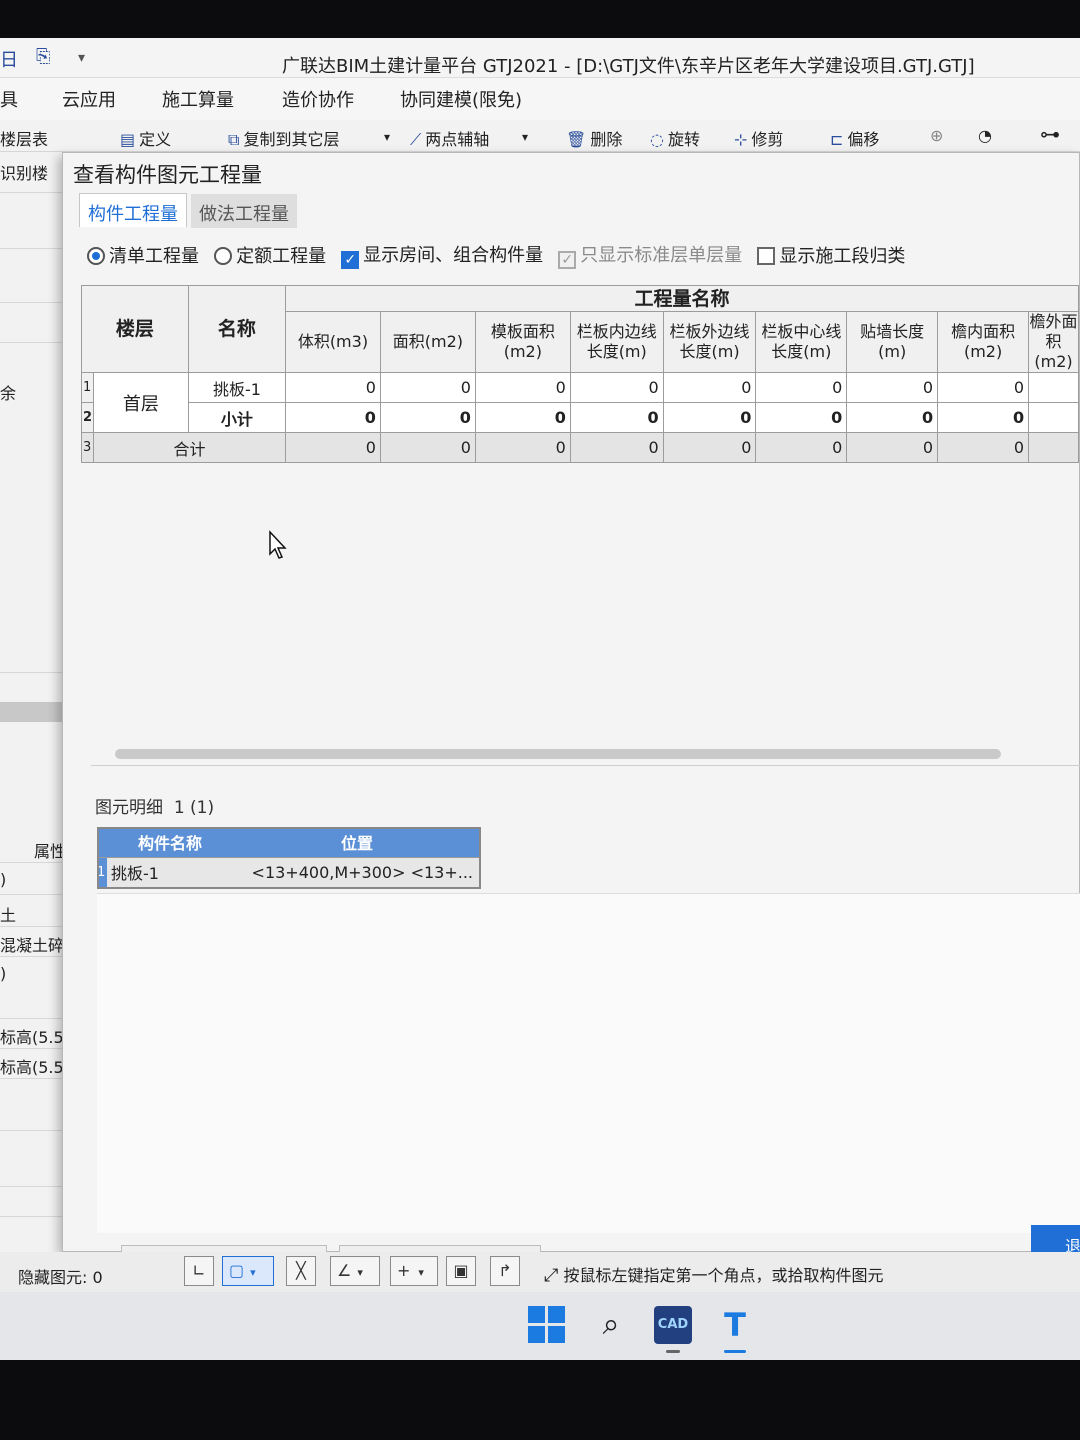  Describe the element at coordinates (283, 138) in the screenshot. I see `copy-to-other-floors-button: ⧉ 复制到其它层` at that location.